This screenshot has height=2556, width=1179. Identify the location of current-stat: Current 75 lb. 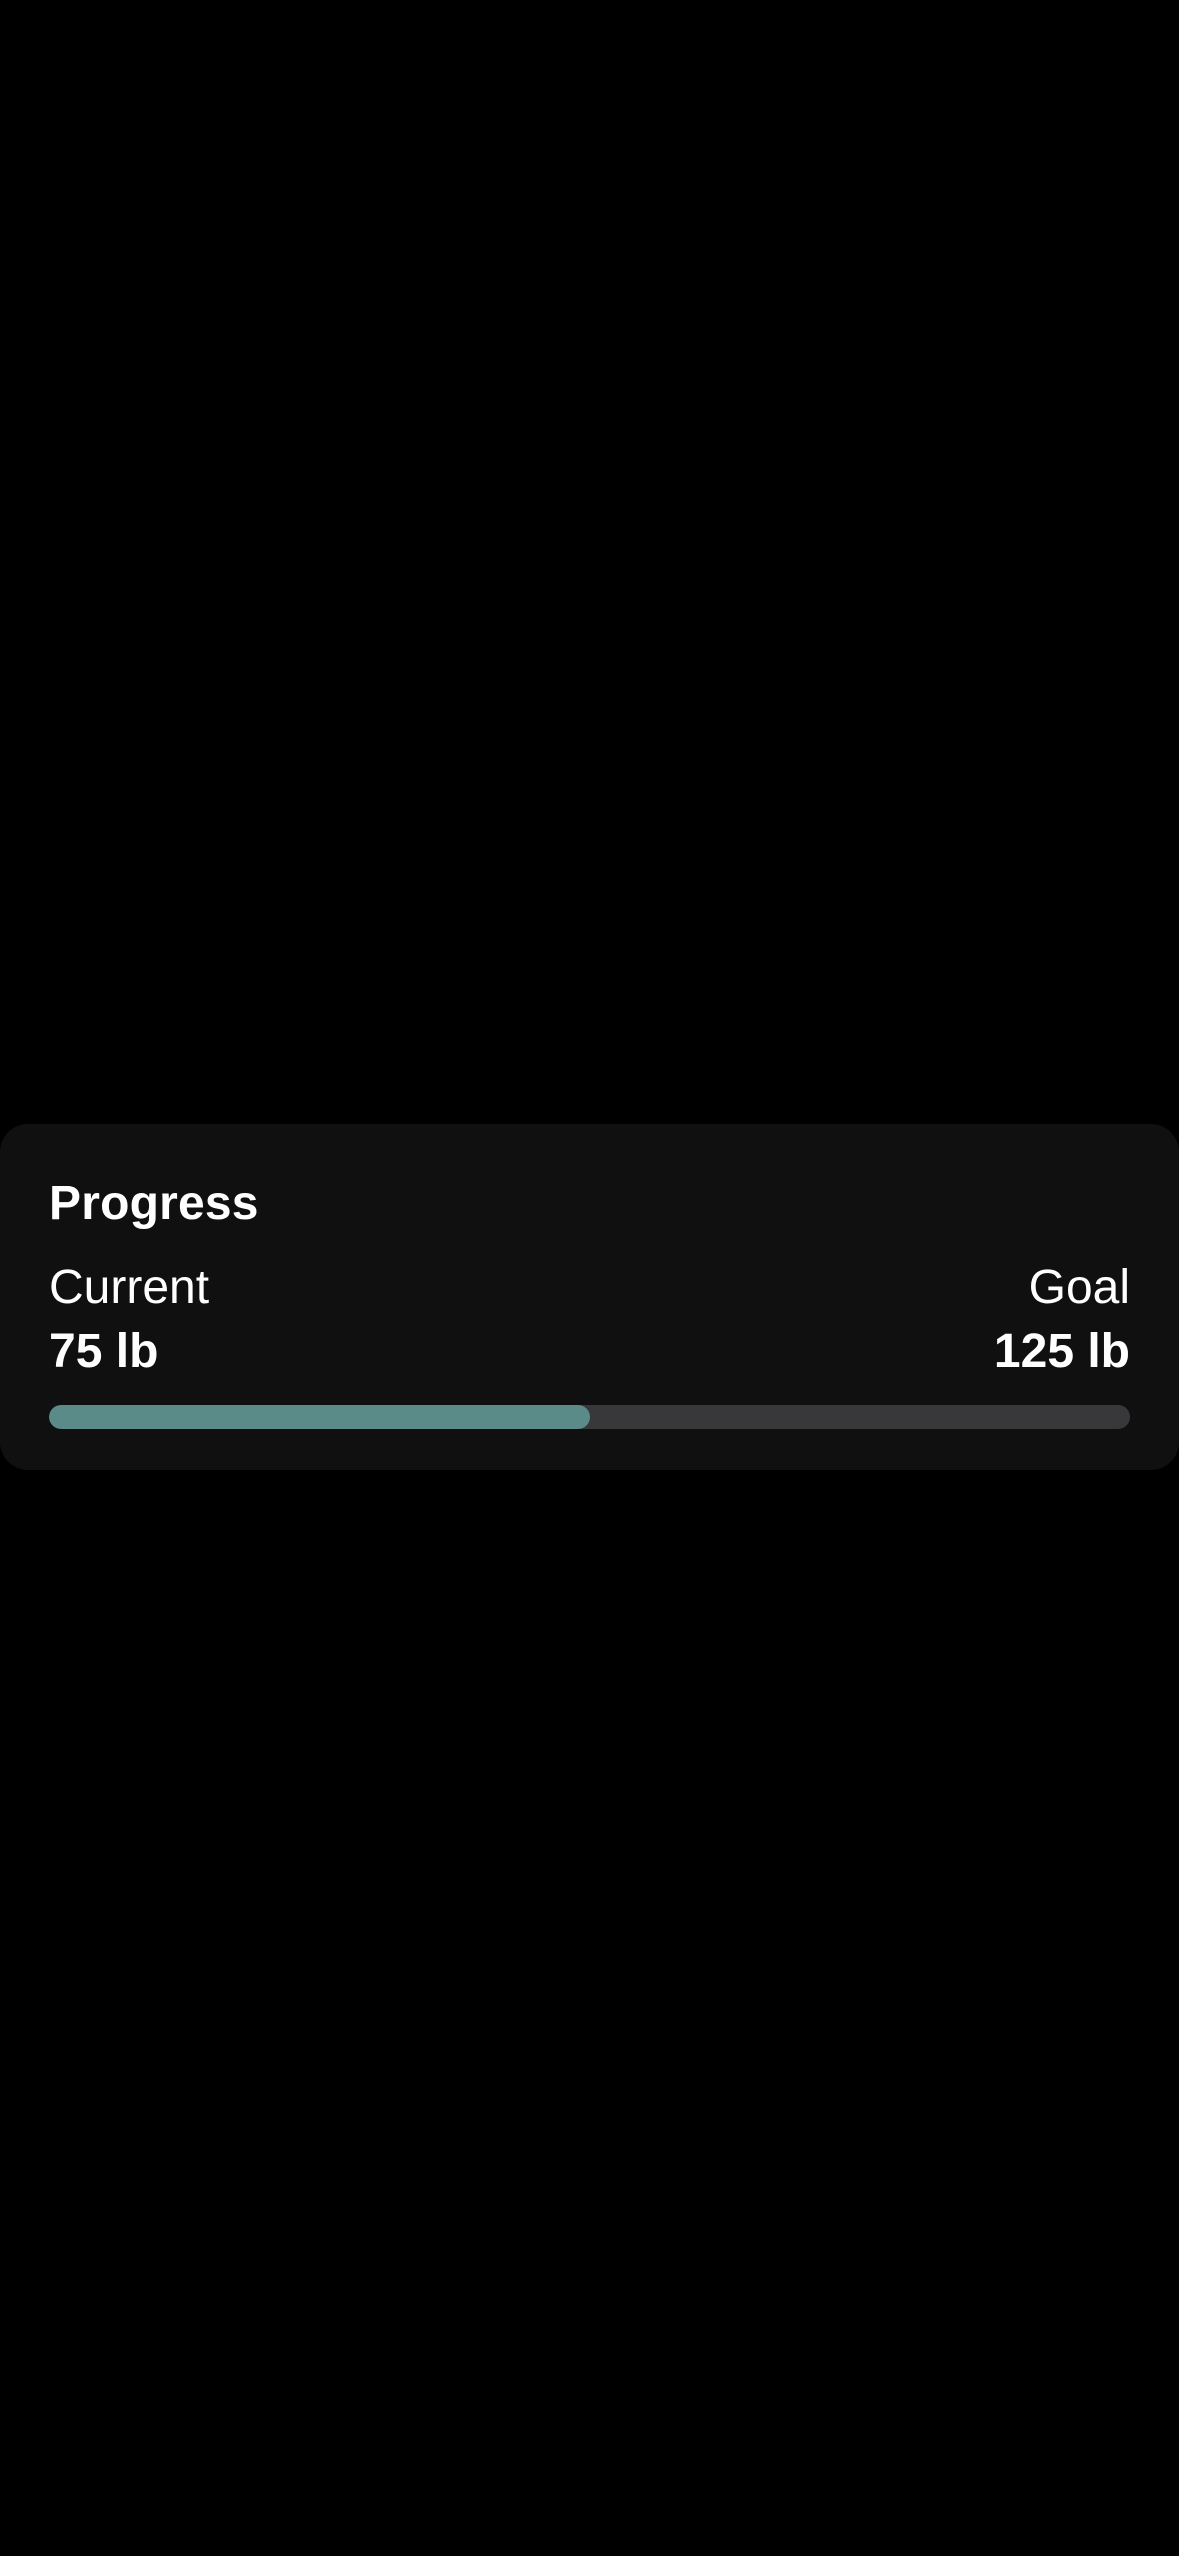
(129, 1320).